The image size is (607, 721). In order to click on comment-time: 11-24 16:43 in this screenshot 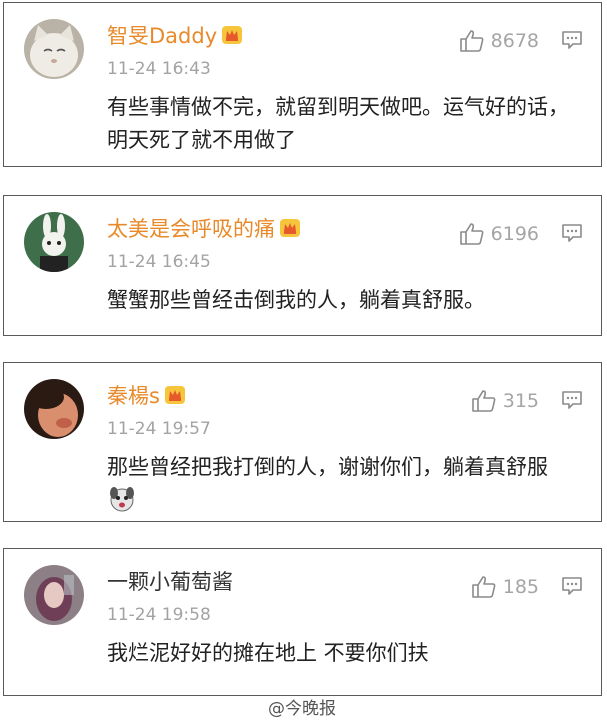, I will do `click(159, 69)`.